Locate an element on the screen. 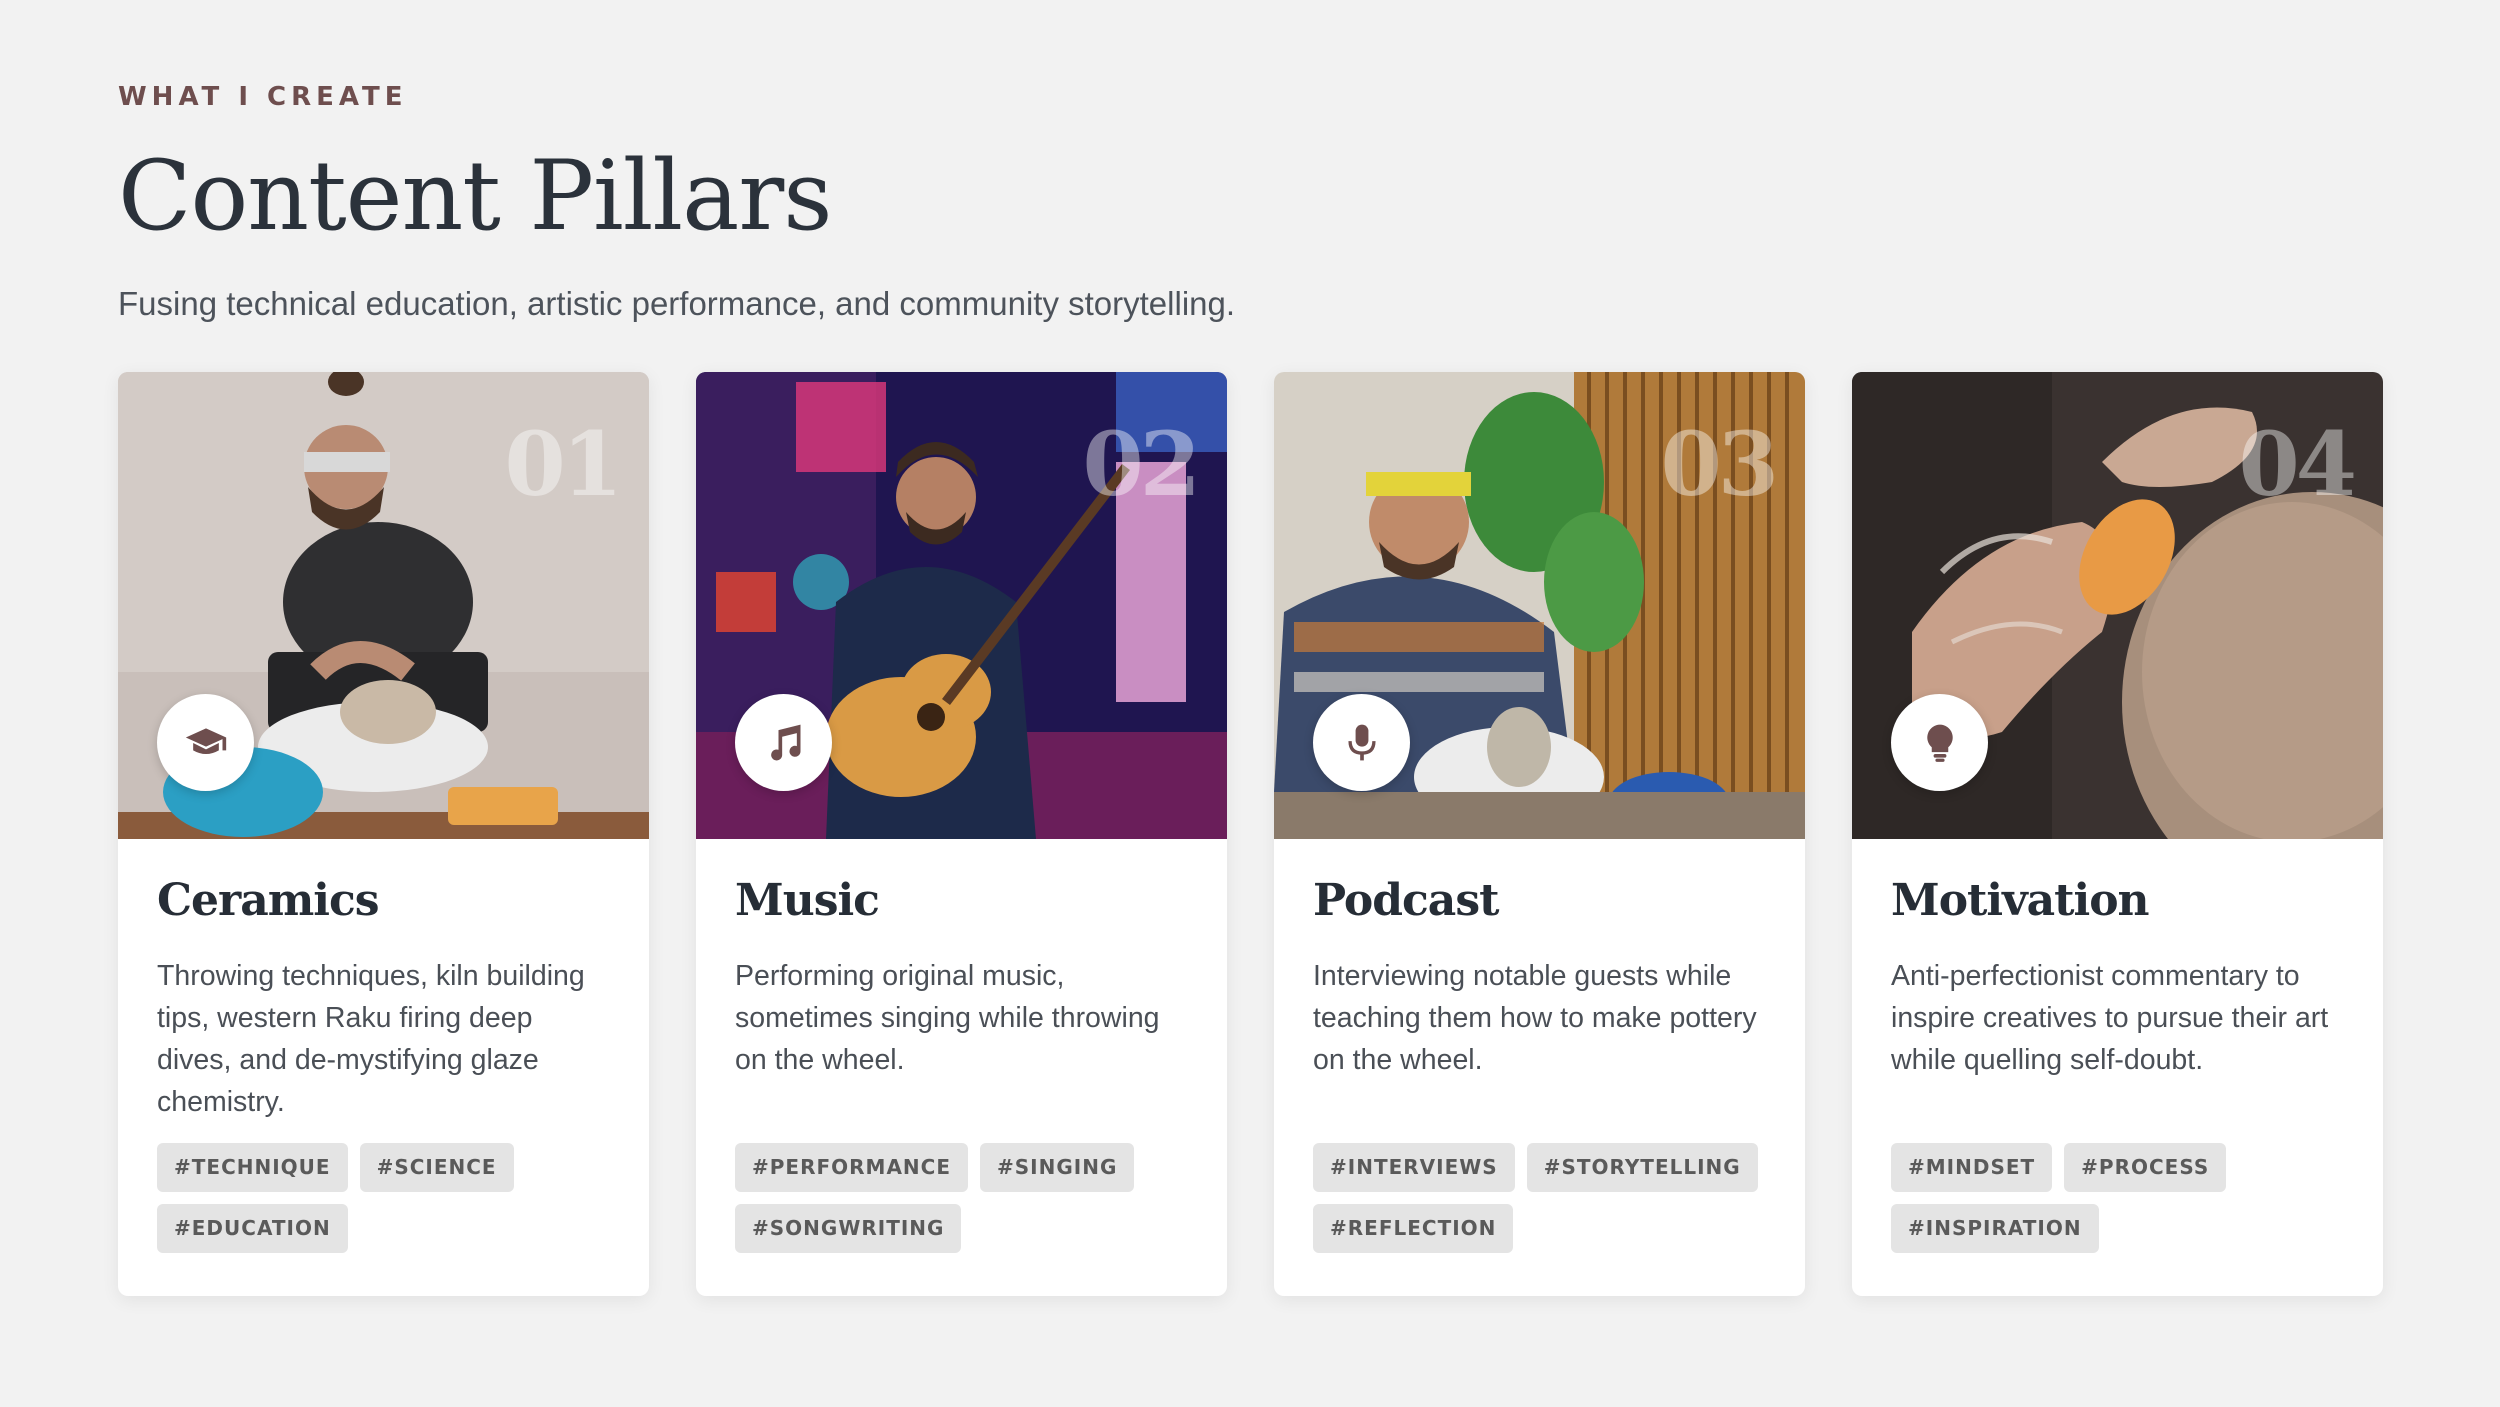  tag-chip: #EDUCATION is located at coordinates (252, 1228).